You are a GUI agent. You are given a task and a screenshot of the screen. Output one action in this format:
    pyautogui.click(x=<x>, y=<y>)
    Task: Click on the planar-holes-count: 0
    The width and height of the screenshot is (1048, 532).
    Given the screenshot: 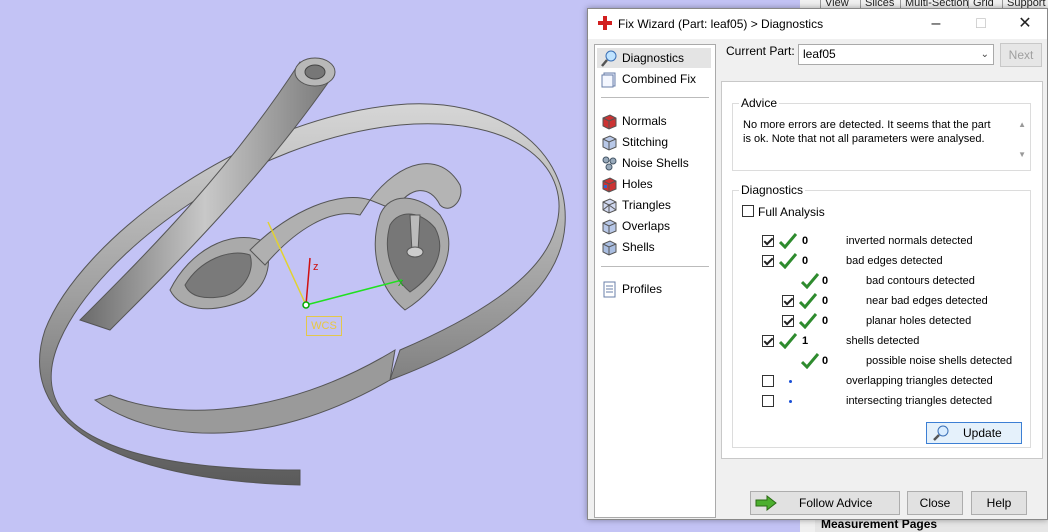 What is the action you would take?
    pyautogui.click(x=825, y=321)
    